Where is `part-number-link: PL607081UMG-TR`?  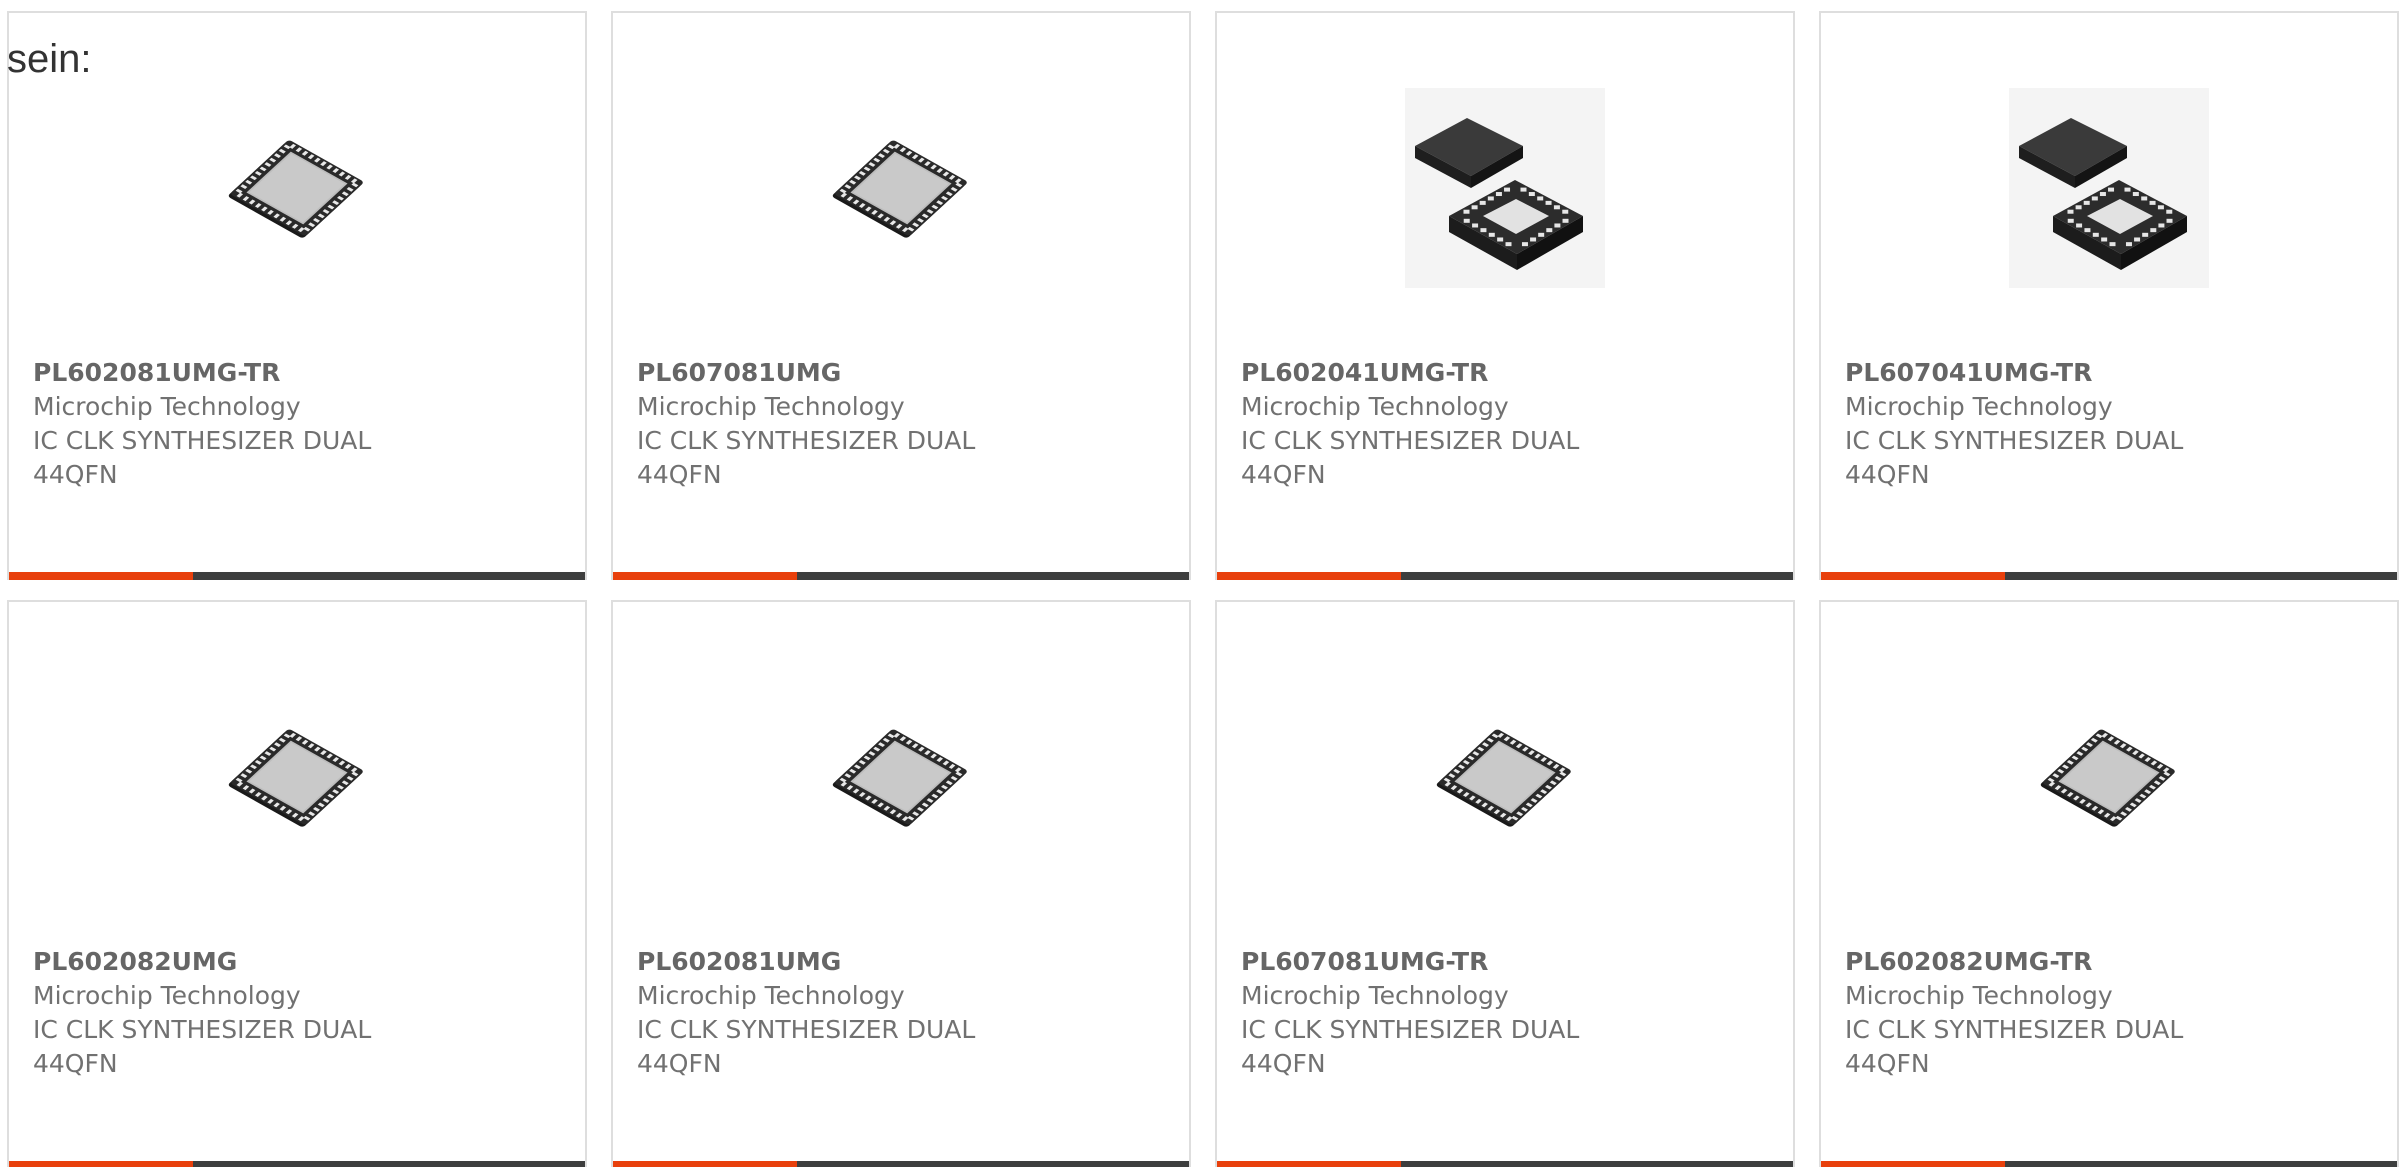 part-number-link: PL607081UMG-TR is located at coordinates (1507, 962).